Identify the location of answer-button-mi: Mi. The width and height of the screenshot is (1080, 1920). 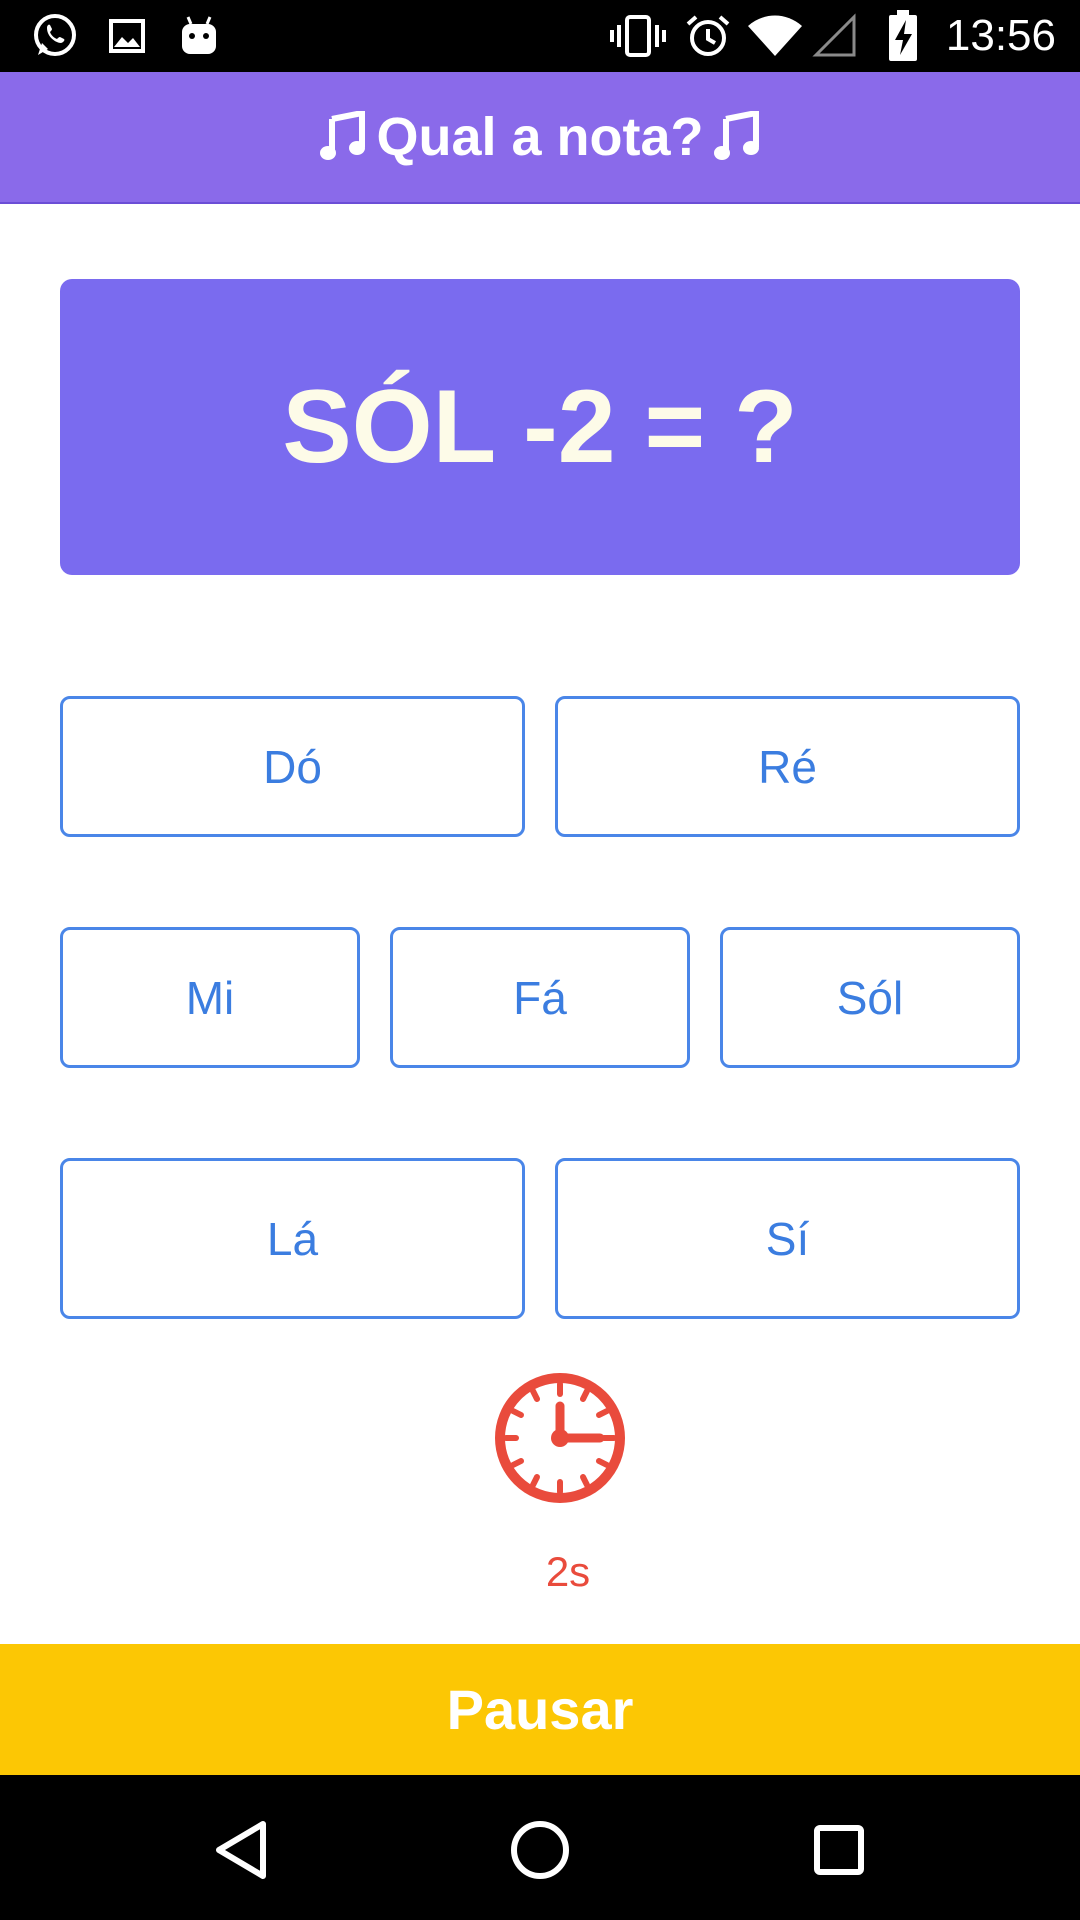
(210, 997).